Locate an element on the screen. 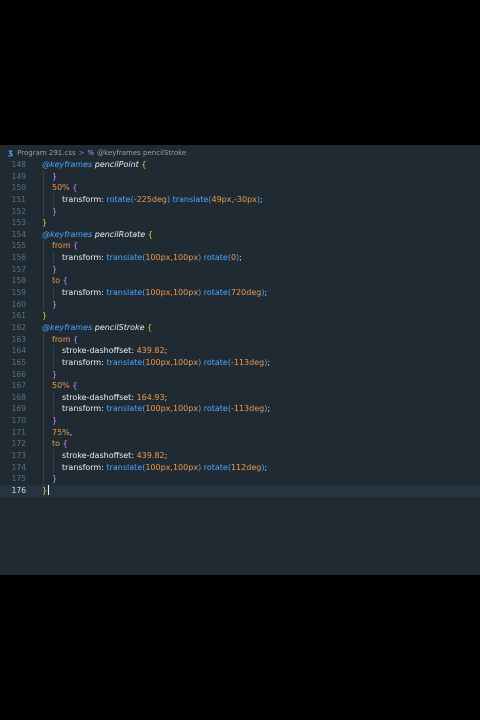 The height and width of the screenshot is (720, 480). code-line: 164 stroke-dashoffset: 439.82; is located at coordinates (240, 351).